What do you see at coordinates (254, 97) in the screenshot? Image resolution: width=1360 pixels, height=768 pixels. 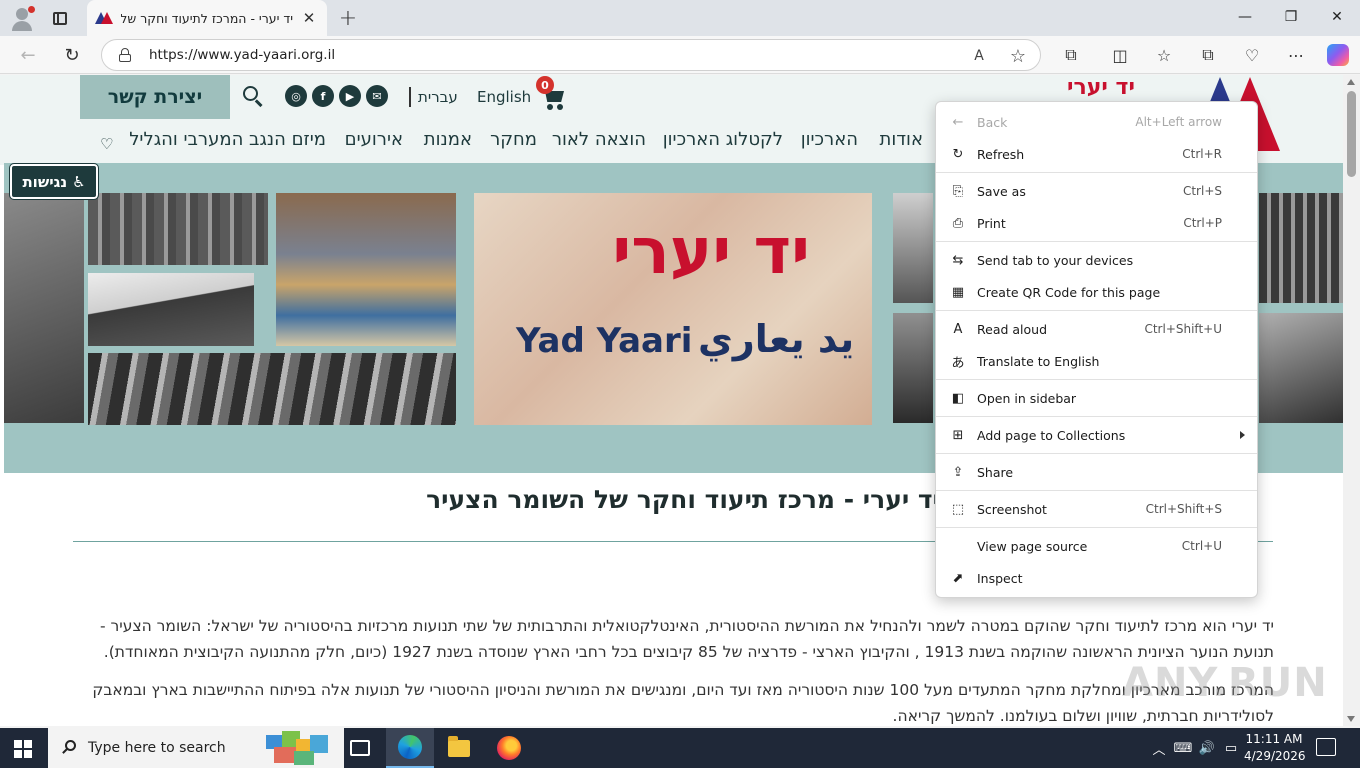 I see `site-search-icon` at bounding box center [254, 97].